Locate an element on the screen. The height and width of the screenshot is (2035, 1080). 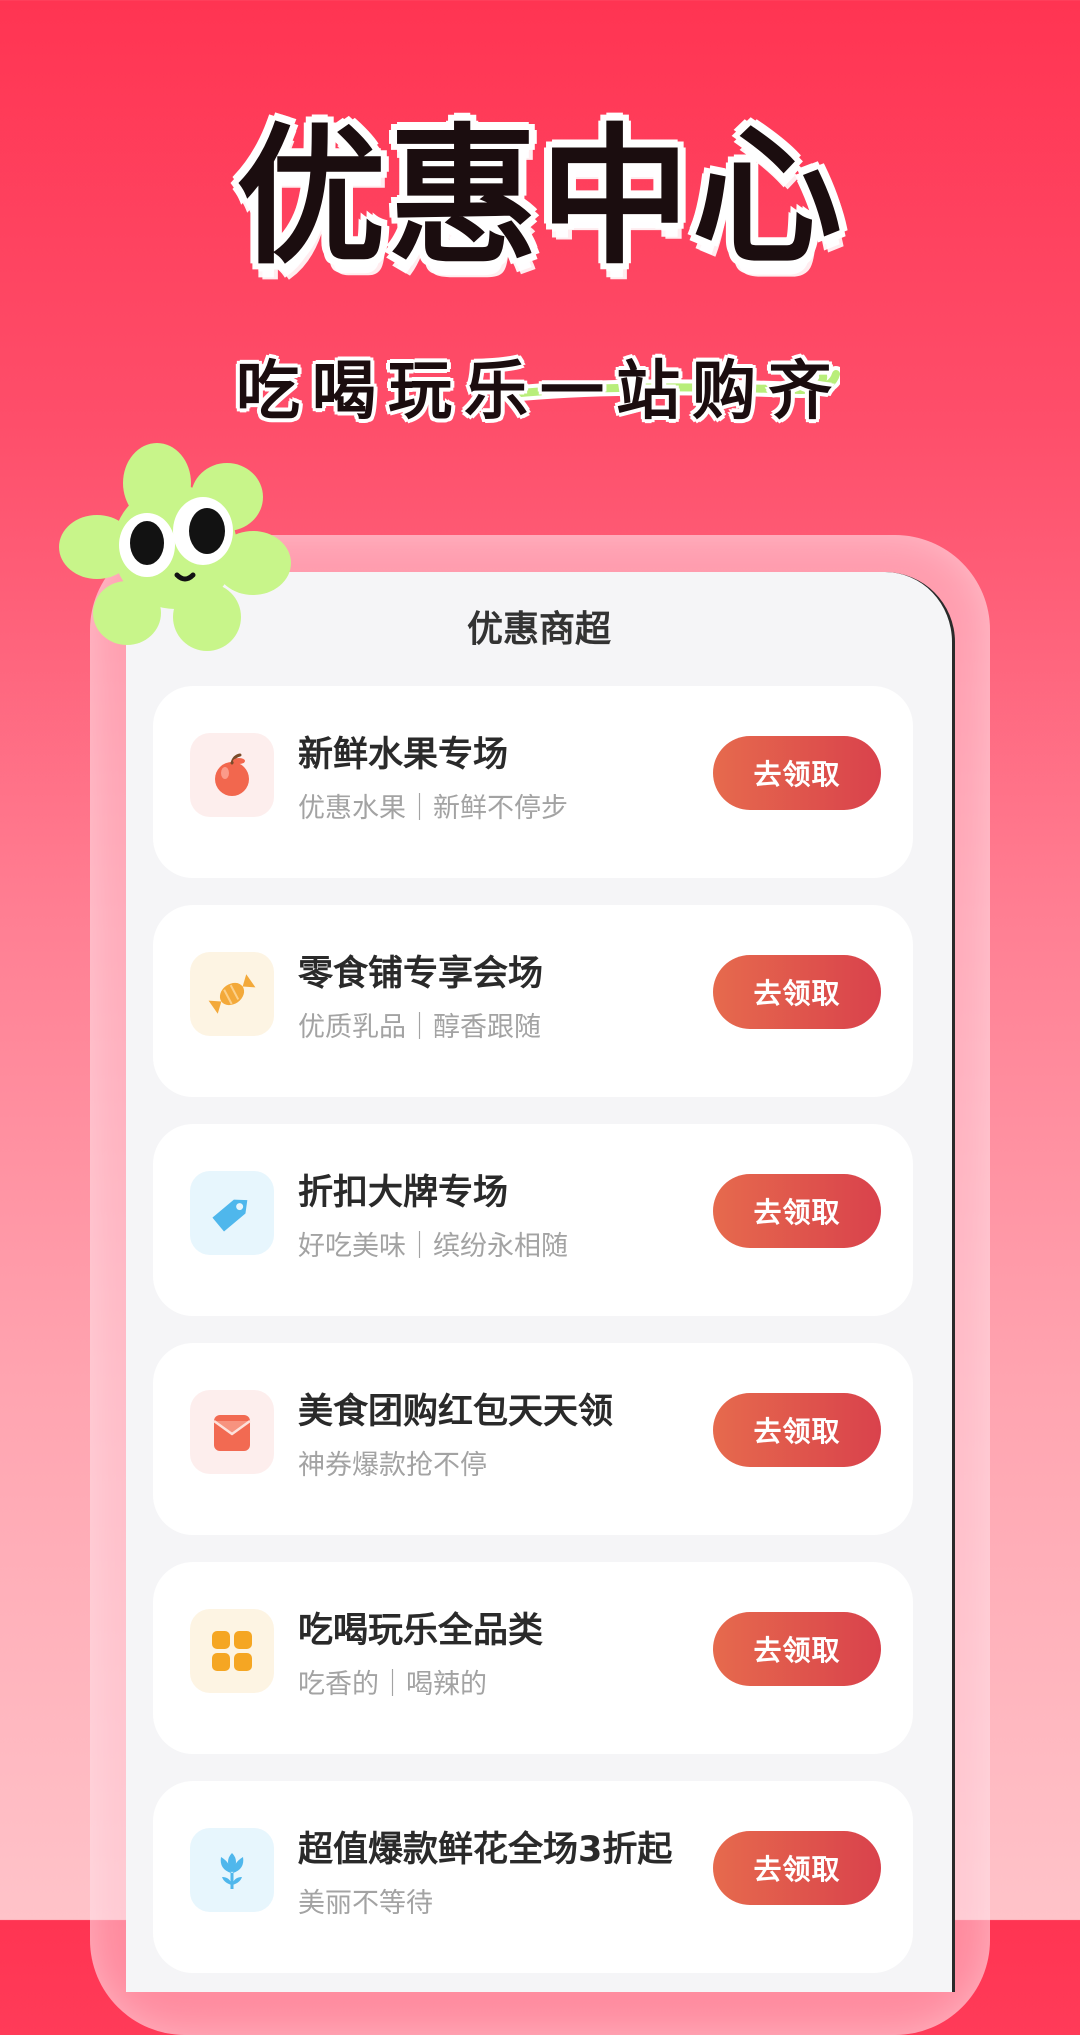
flower-icon is located at coordinates (232, 1870).